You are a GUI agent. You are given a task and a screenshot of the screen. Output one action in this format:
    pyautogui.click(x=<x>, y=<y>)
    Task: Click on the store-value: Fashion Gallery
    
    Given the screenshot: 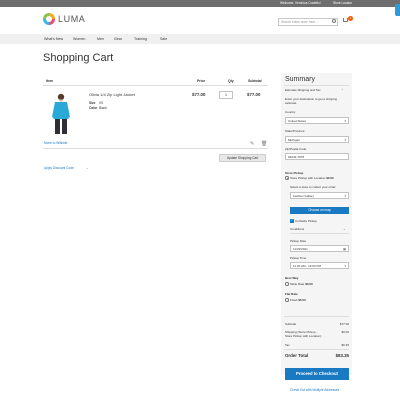 What is the action you would take?
    pyautogui.click(x=304, y=196)
    